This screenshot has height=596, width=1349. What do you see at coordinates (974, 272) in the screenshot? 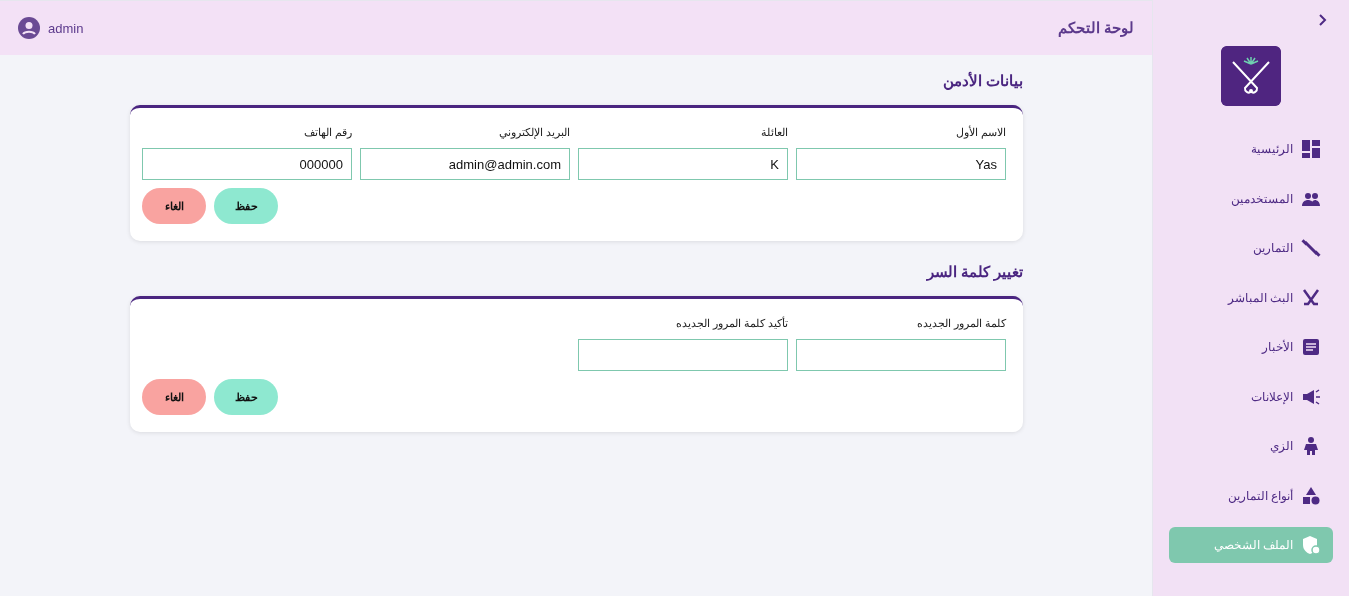
I see `section-title: تغيير كلمة السر` at bounding box center [974, 272].